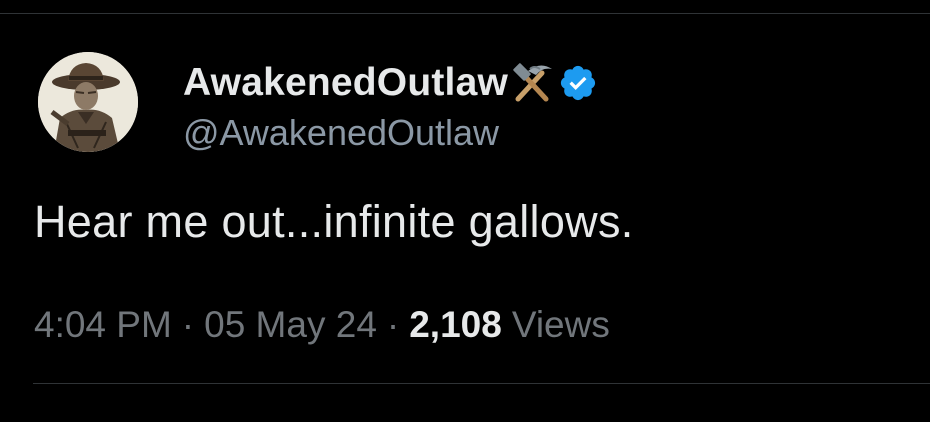 The width and height of the screenshot is (930, 422). I want to click on tweet-date: 05 May 24, so click(290, 325).